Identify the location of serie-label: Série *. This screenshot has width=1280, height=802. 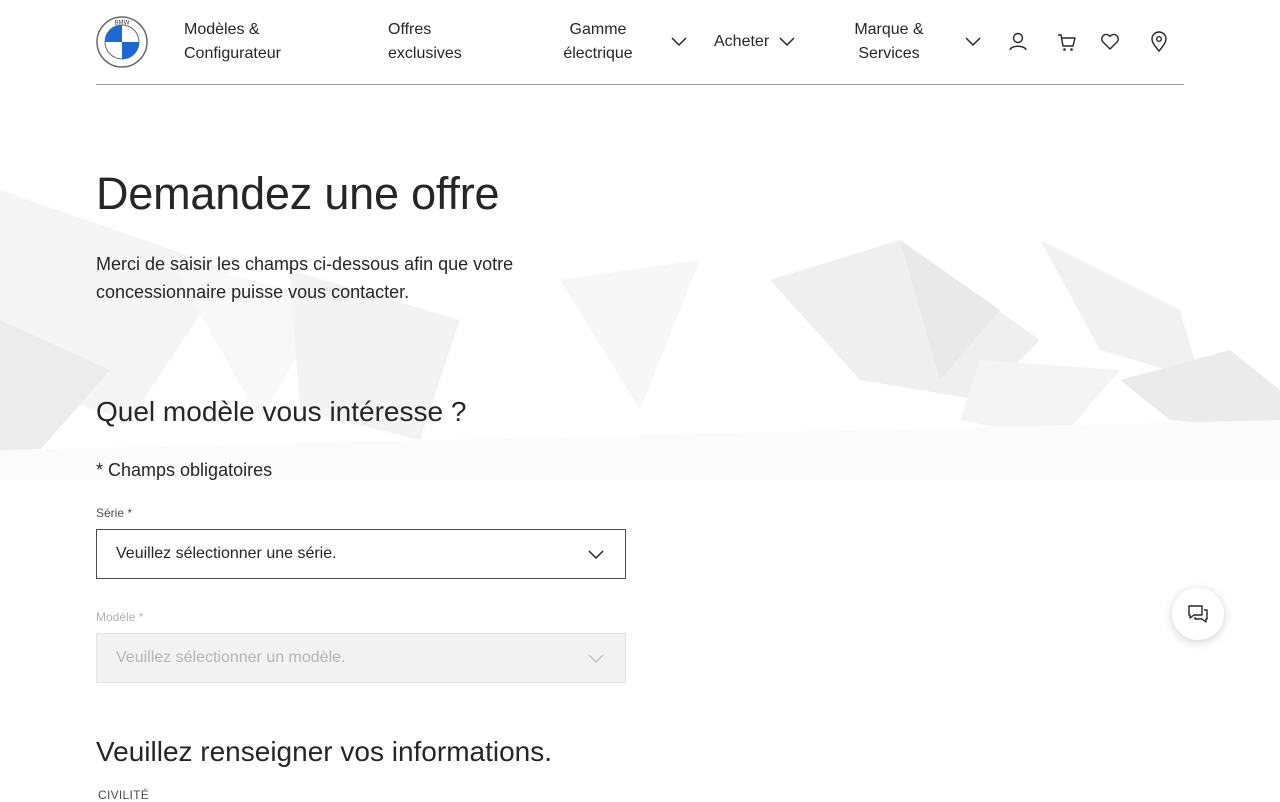
(114, 513).